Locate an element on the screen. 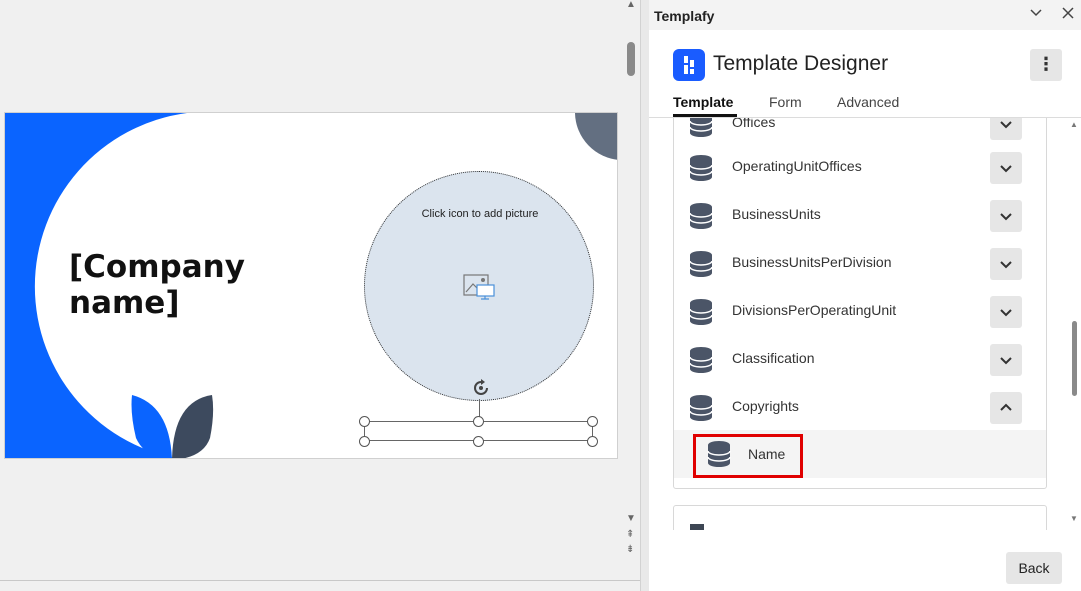  company-name-placeholder: [Company name] is located at coordinates (157, 285).